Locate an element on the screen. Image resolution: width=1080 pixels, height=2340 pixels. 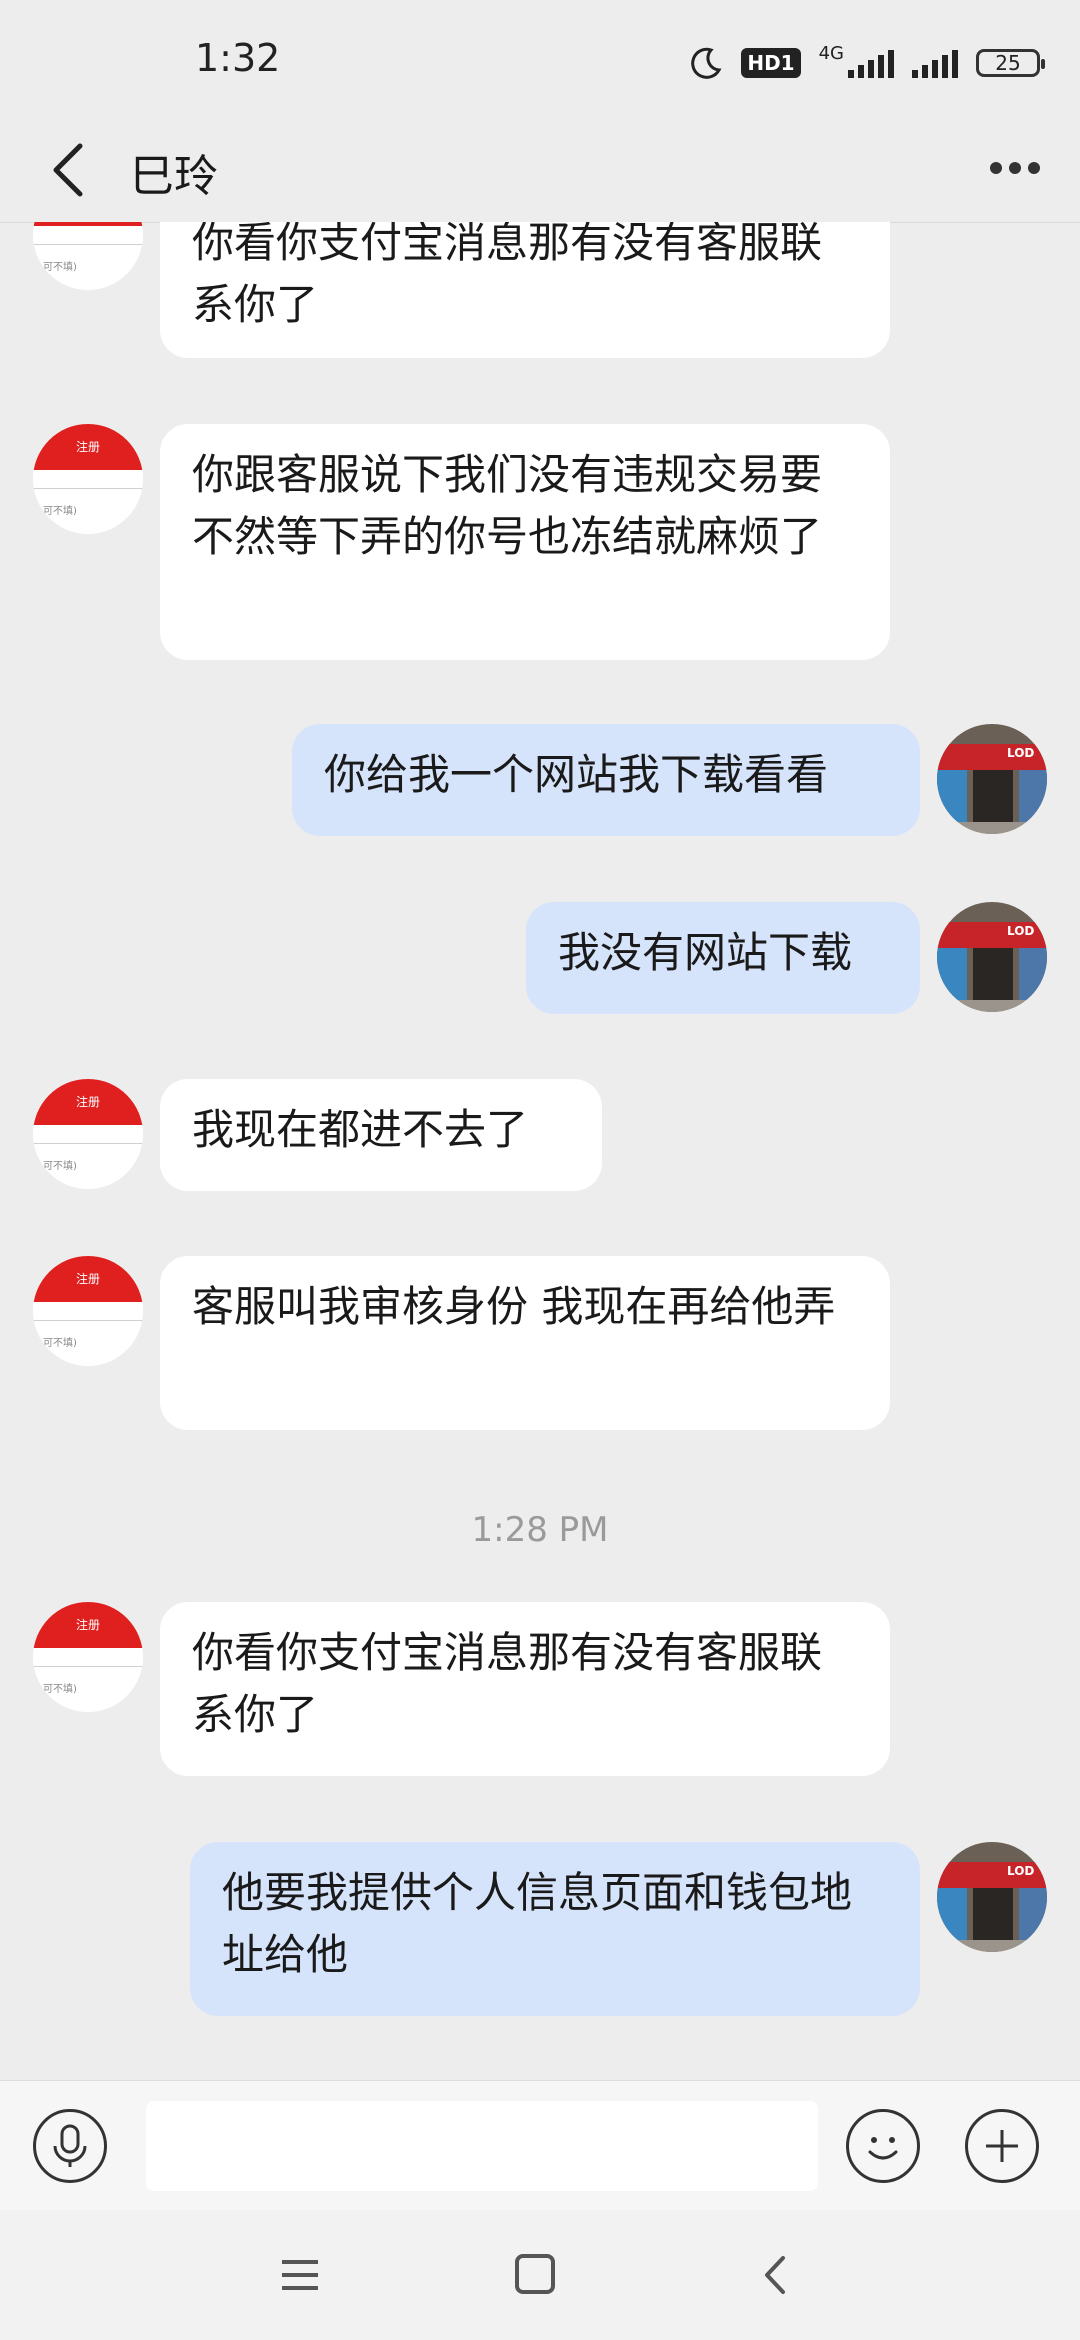
message-bubble-outgoing: 他要我提供个人信息页面和钱包地址给他 is located at coordinates (555, 1929).